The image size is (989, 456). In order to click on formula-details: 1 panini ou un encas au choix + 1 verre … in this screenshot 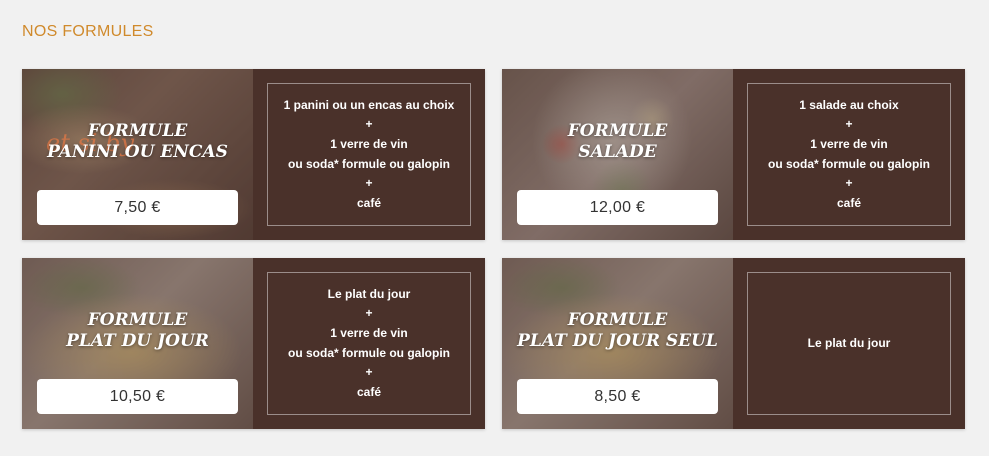, I will do `click(369, 154)`.